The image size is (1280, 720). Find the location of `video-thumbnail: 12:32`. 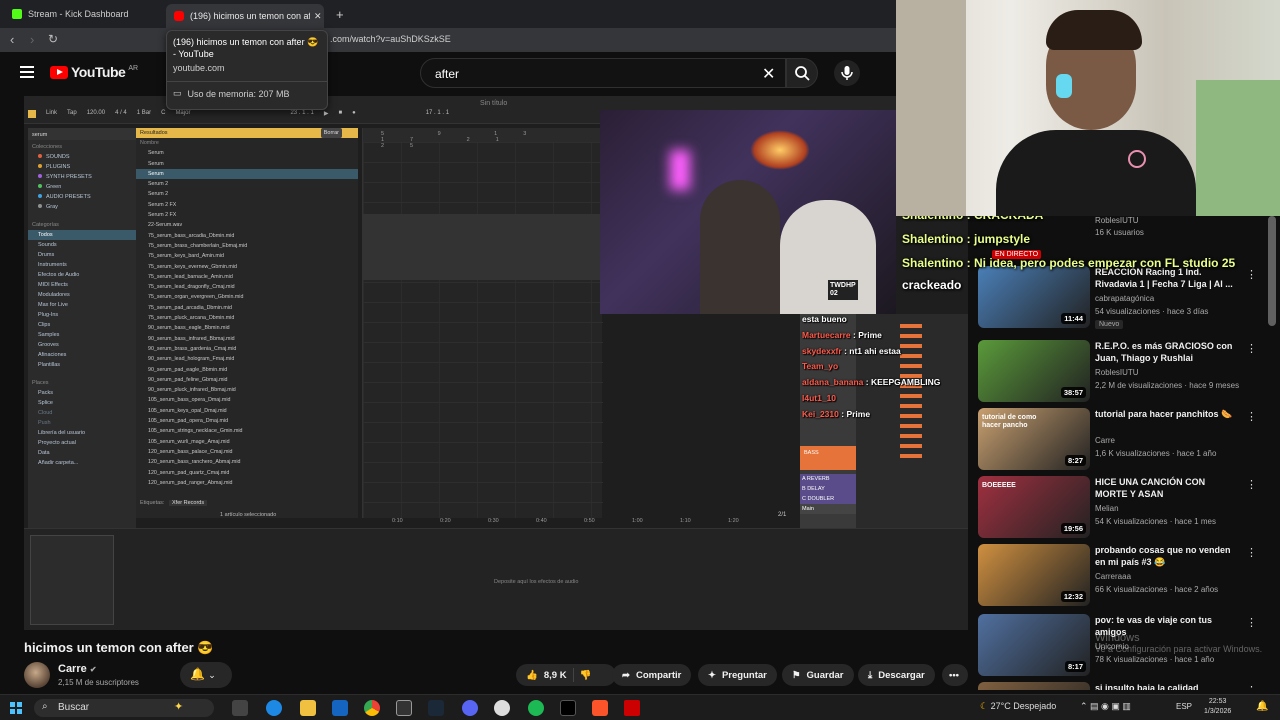

video-thumbnail: 12:32 is located at coordinates (1034, 575).